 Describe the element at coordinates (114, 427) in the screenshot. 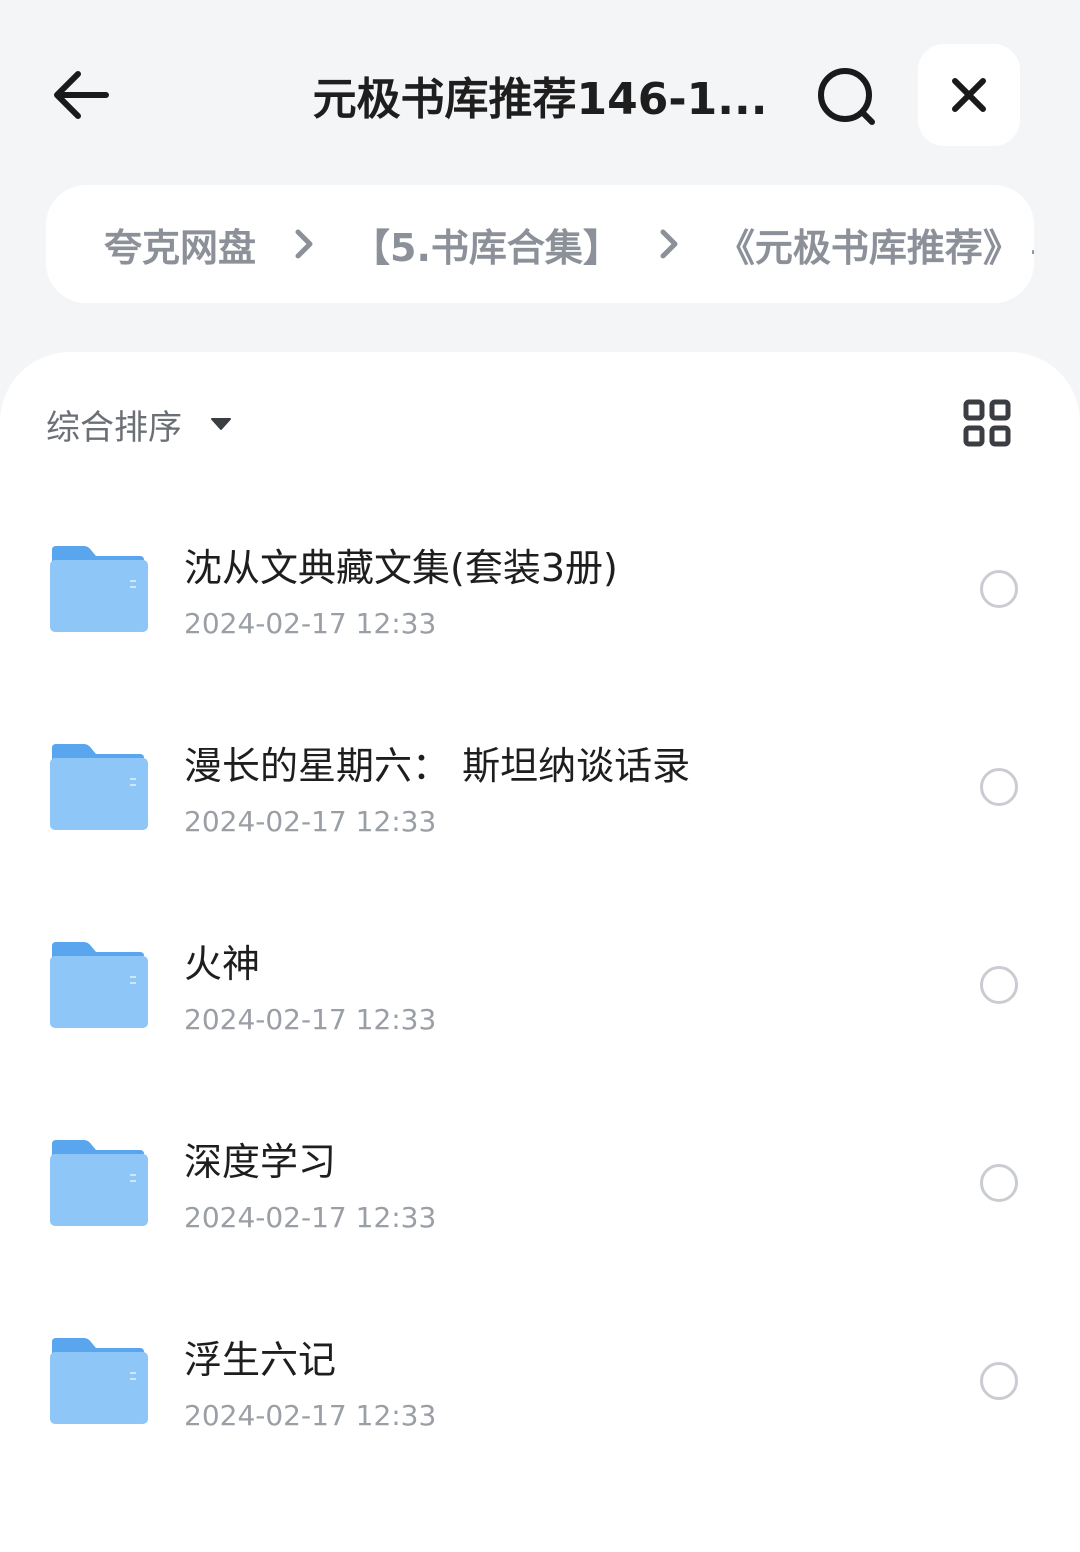

I see `sort-label: 综合排序` at that location.